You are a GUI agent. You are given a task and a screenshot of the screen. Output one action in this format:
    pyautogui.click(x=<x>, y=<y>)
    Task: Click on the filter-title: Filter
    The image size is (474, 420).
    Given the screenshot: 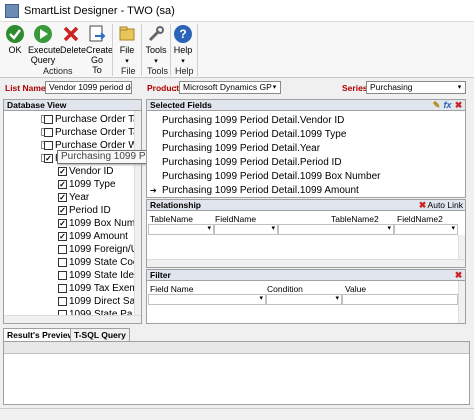 What is the action you would take?
    pyautogui.click(x=160, y=275)
    